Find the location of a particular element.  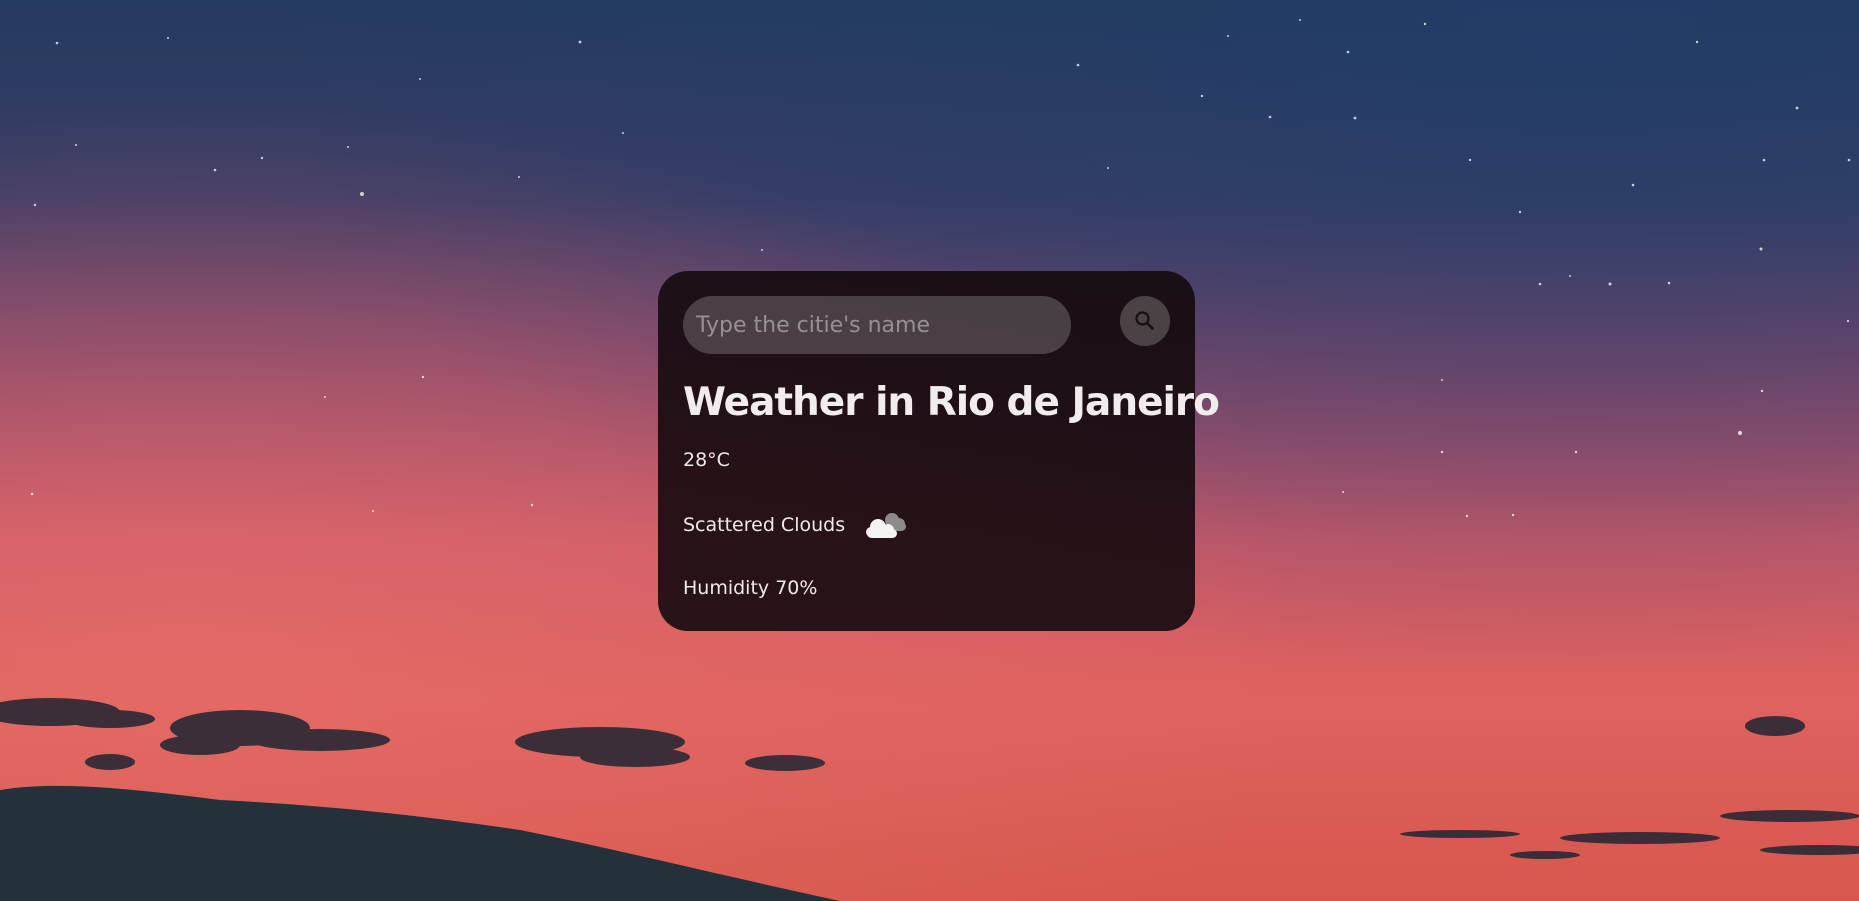

condition-row: Scattered Clouds is located at coordinates (926, 526).